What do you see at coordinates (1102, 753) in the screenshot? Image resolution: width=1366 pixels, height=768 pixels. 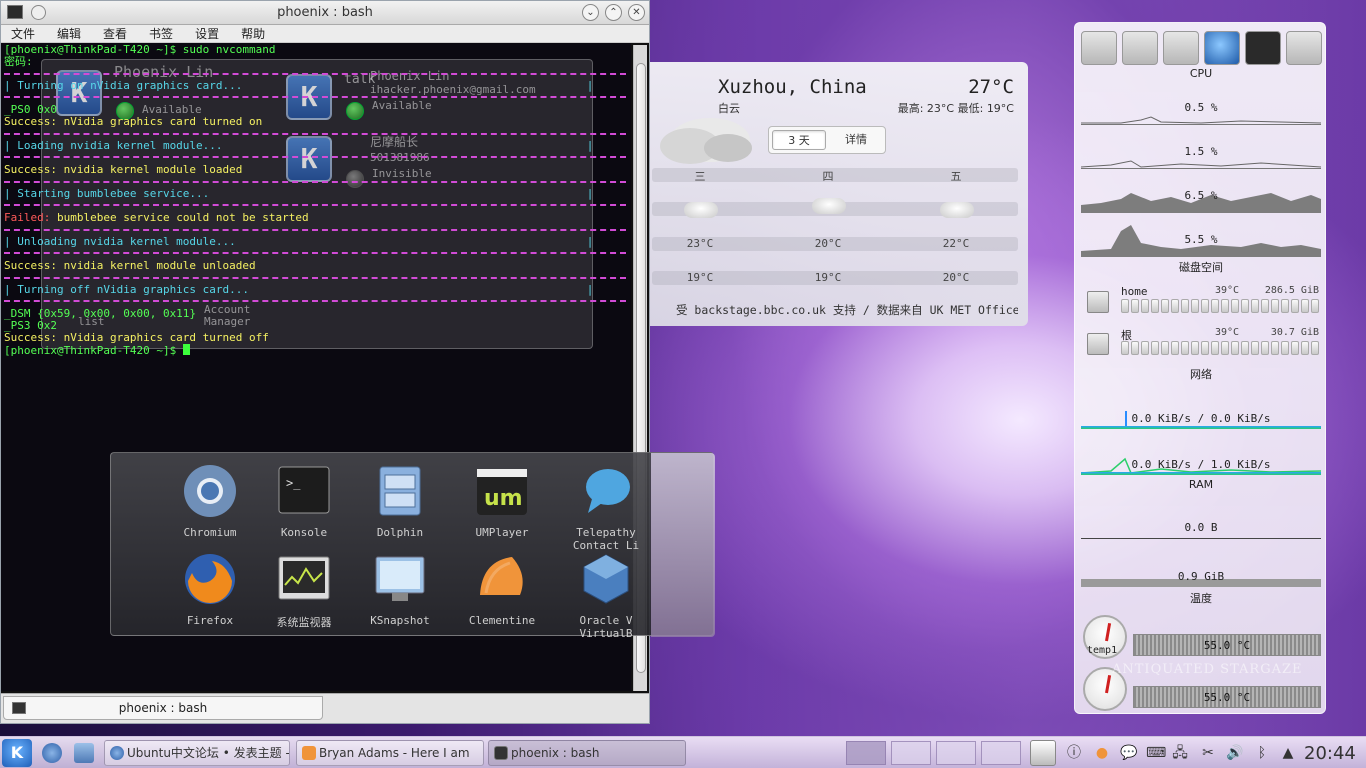 I see `clementine-tray-icon: ●` at bounding box center [1102, 753].